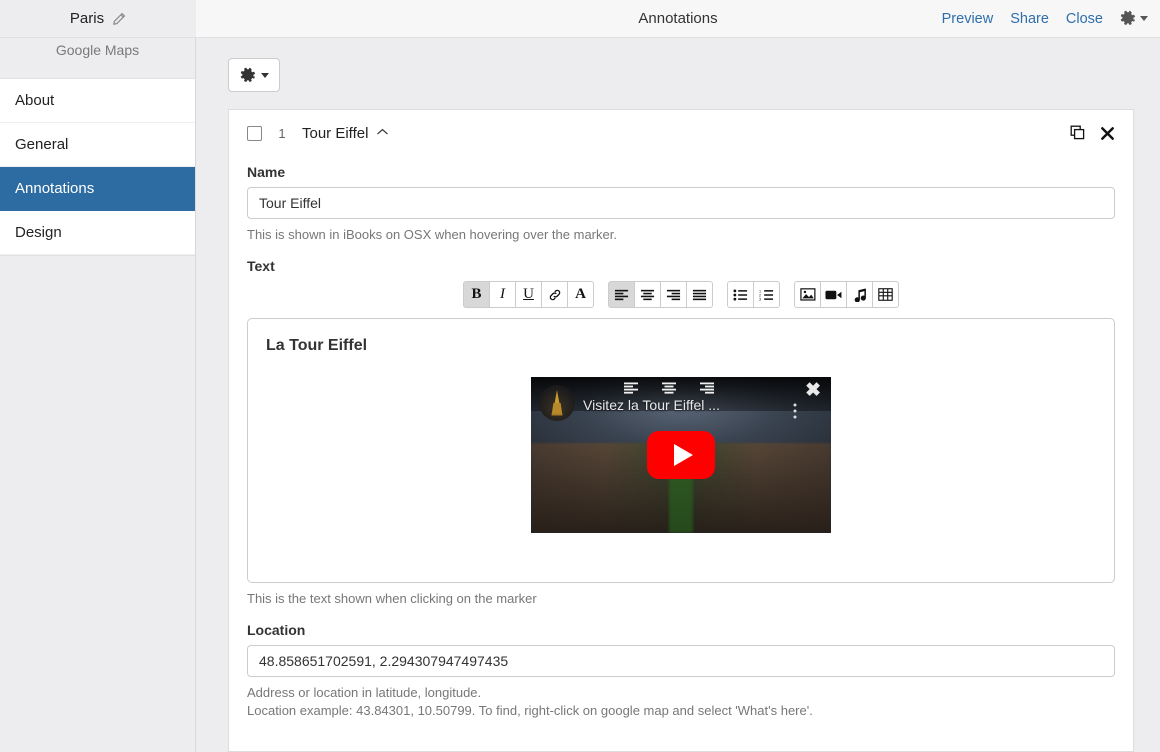 This screenshot has height=752, width=1160. What do you see at coordinates (97, 233) in the screenshot?
I see `sidebar-item-design: Design` at bounding box center [97, 233].